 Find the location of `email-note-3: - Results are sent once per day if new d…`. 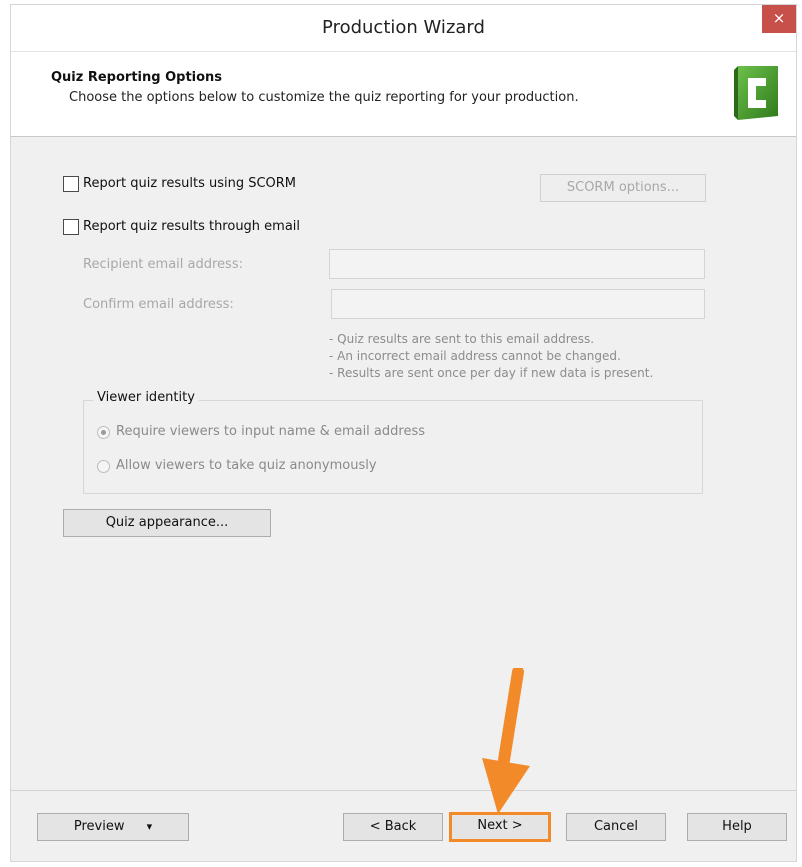

email-note-3: - Results are sent once per day if new d… is located at coordinates (491, 373).